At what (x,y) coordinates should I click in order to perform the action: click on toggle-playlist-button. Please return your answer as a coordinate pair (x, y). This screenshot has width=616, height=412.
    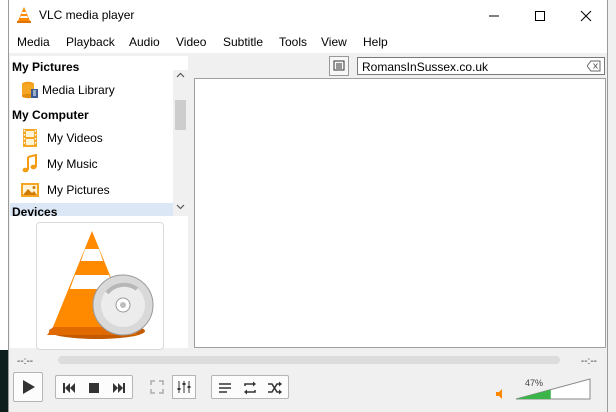
    Looking at the image, I should click on (225, 388).